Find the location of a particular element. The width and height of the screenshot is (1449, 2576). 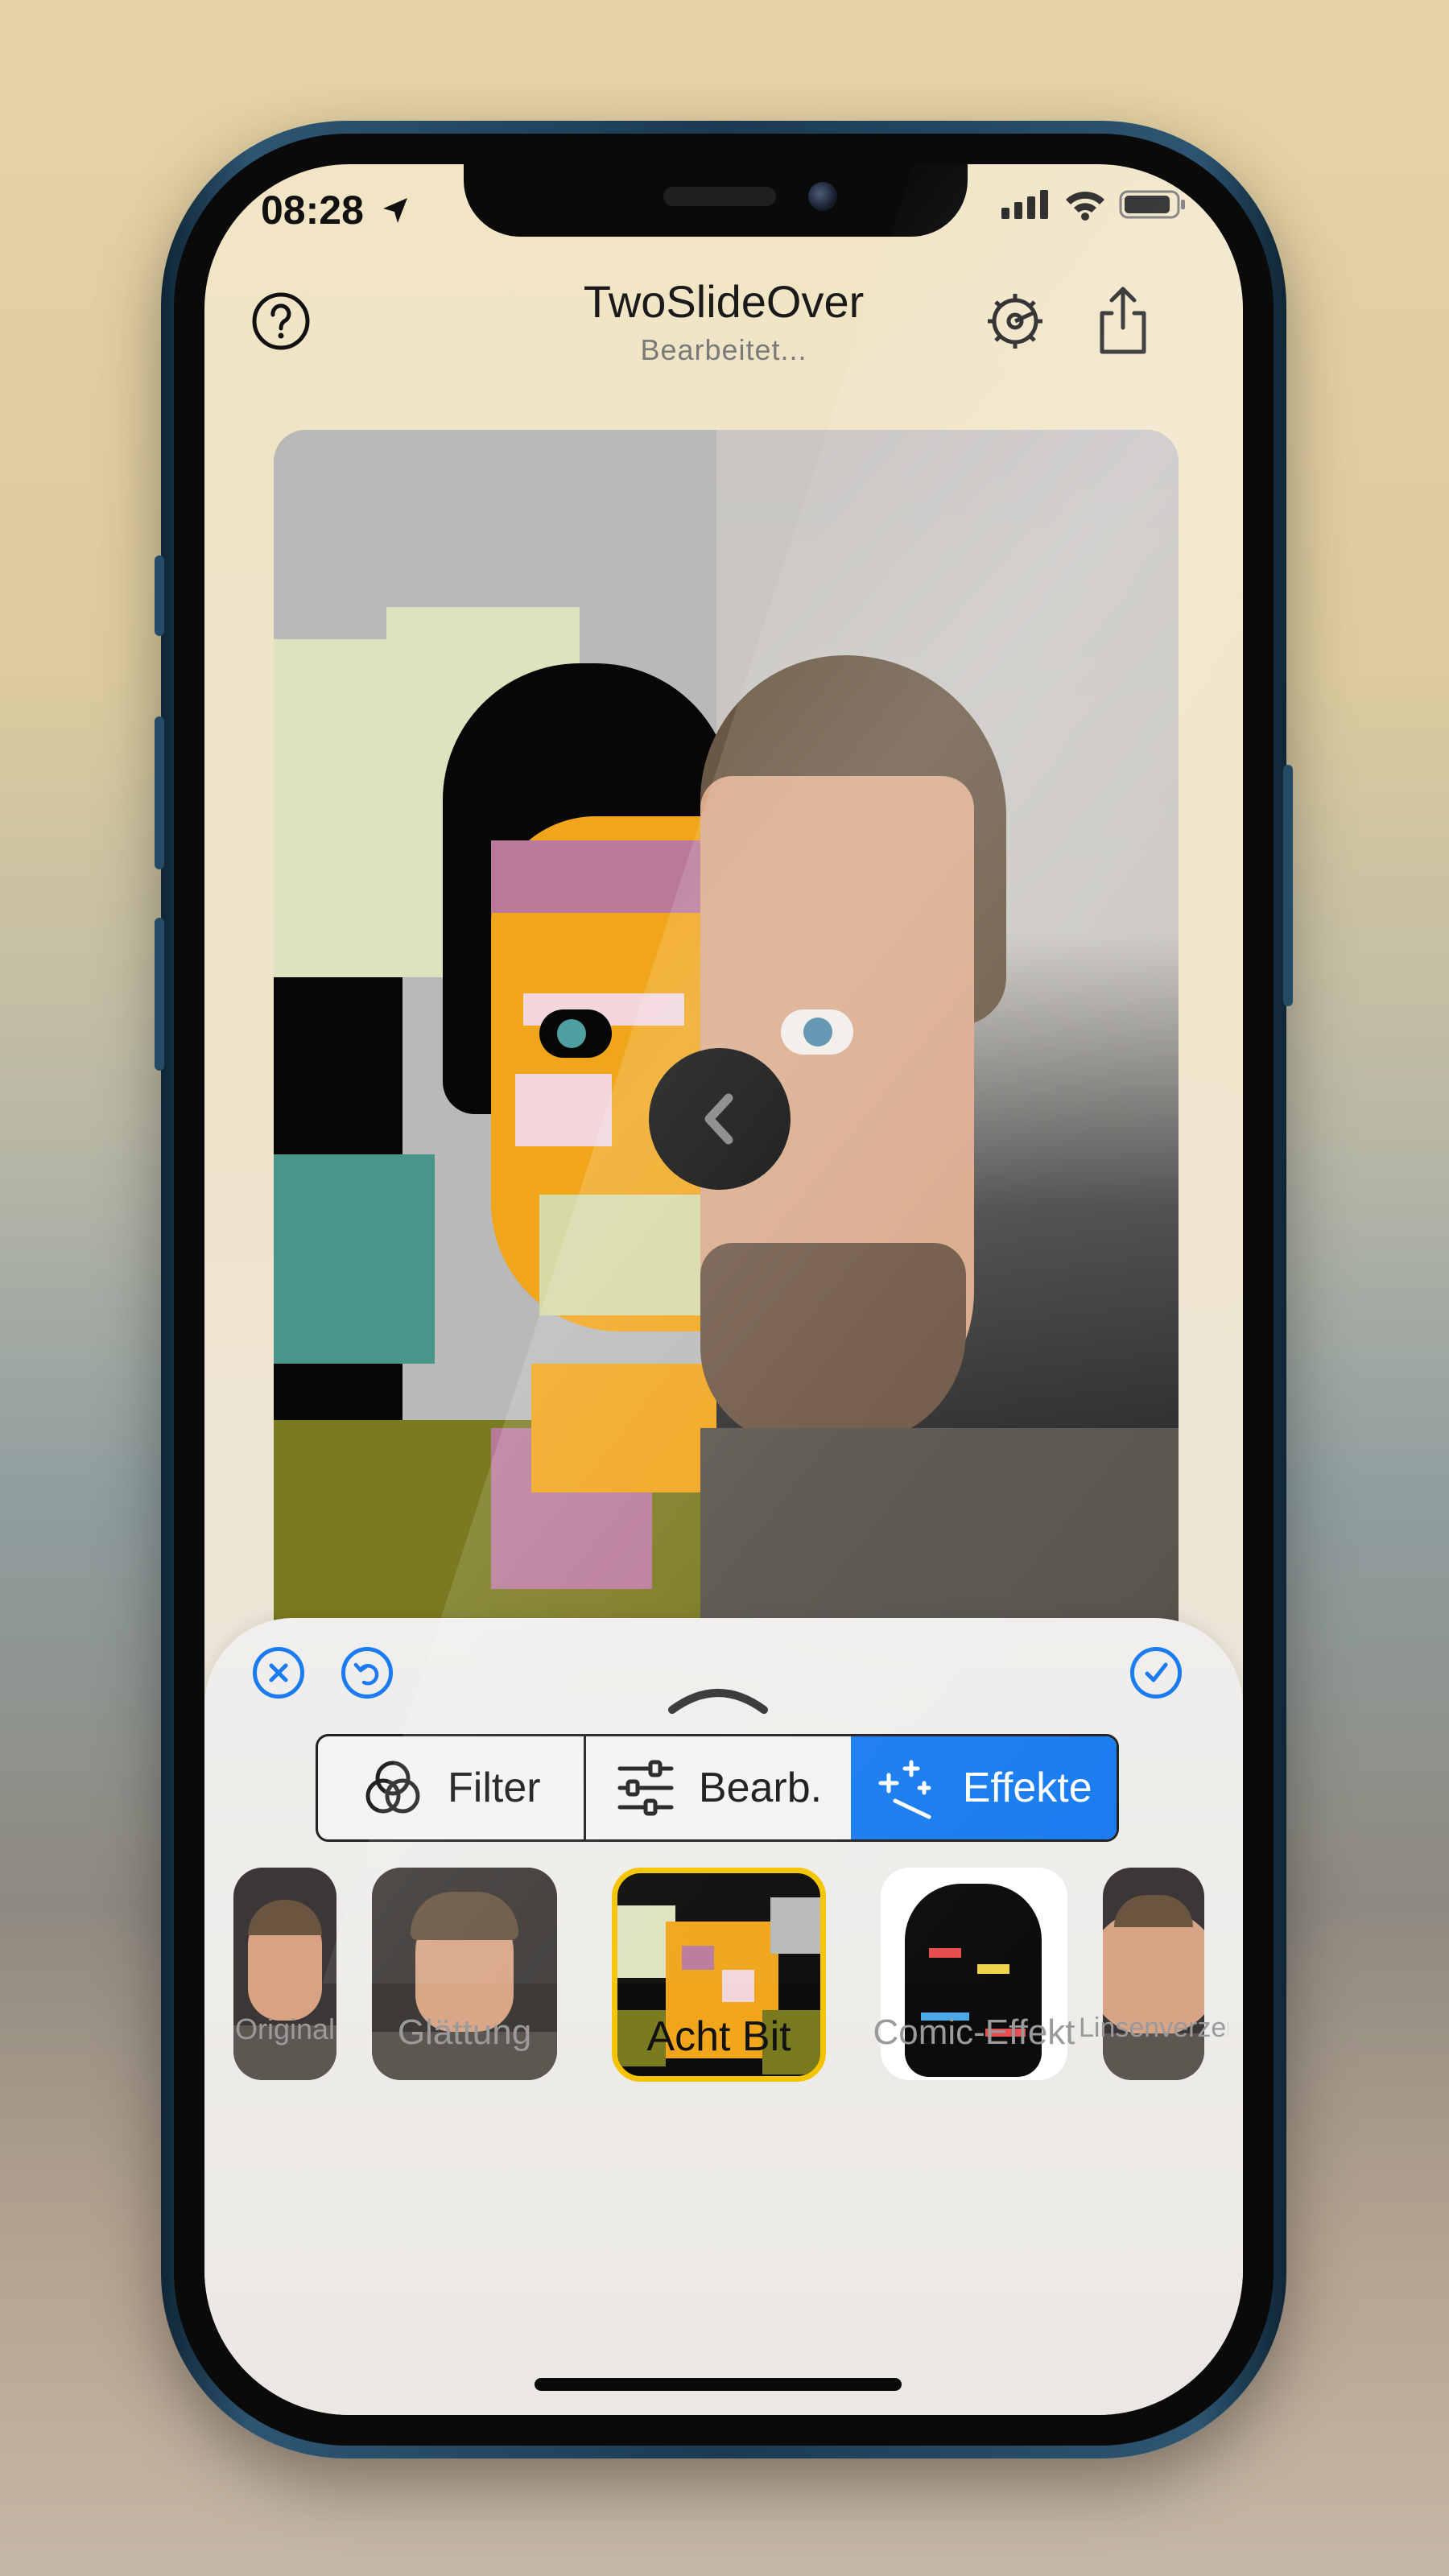

share-icon is located at coordinates (1123, 320).